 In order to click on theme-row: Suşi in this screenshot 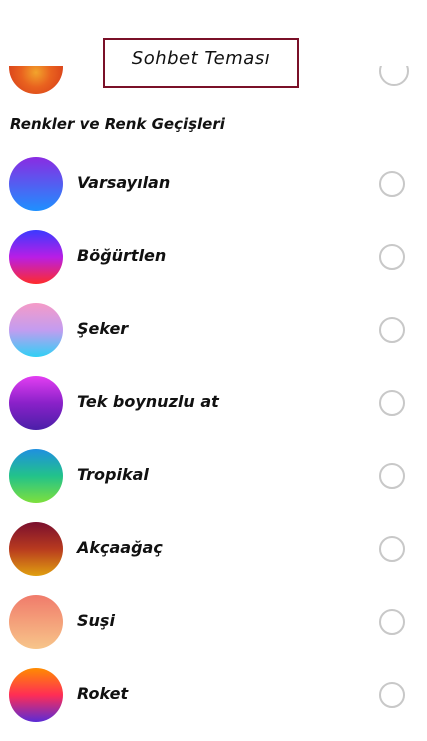, I will do `click(213, 631)`.